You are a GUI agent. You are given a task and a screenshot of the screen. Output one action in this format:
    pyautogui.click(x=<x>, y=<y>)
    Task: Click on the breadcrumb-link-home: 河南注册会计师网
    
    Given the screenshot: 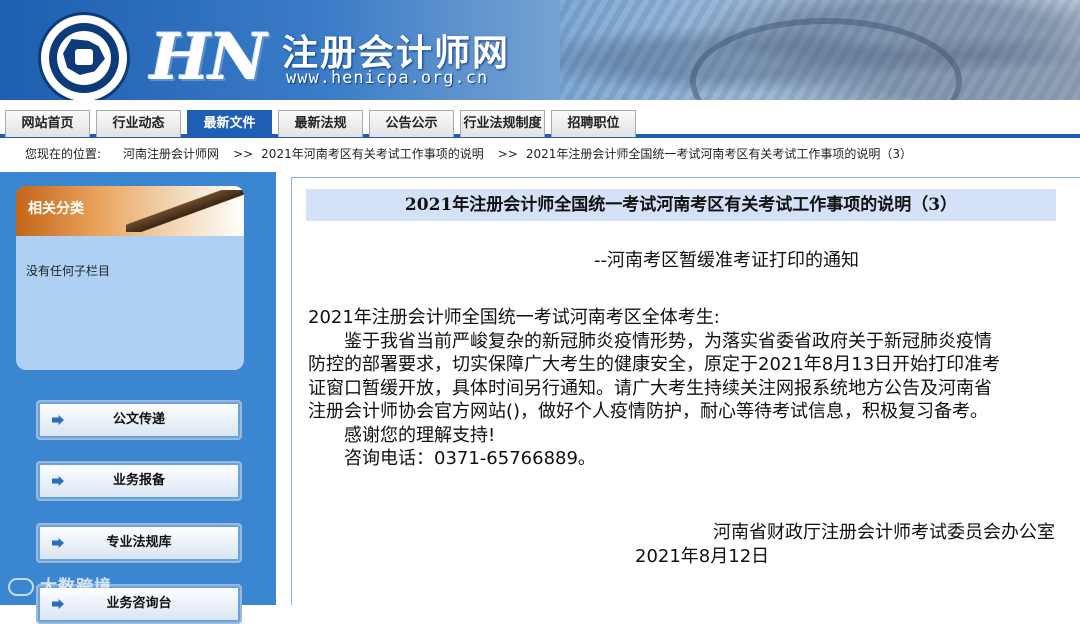 What is the action you would take?
    pyautogui.click(x=171, y=154)
    